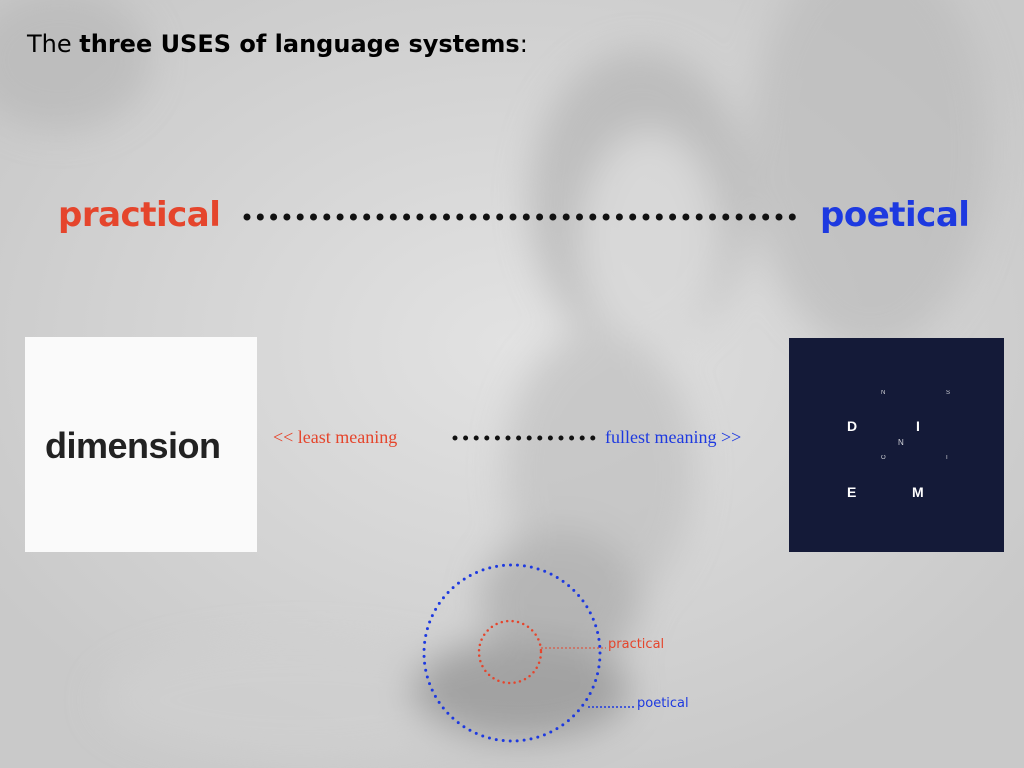 The height and width of the screenshot is (768, 1024). Describe the element at coordinates (335, 437) in the screenshot. I see `least-meaning-label: << least meaning` at that location.